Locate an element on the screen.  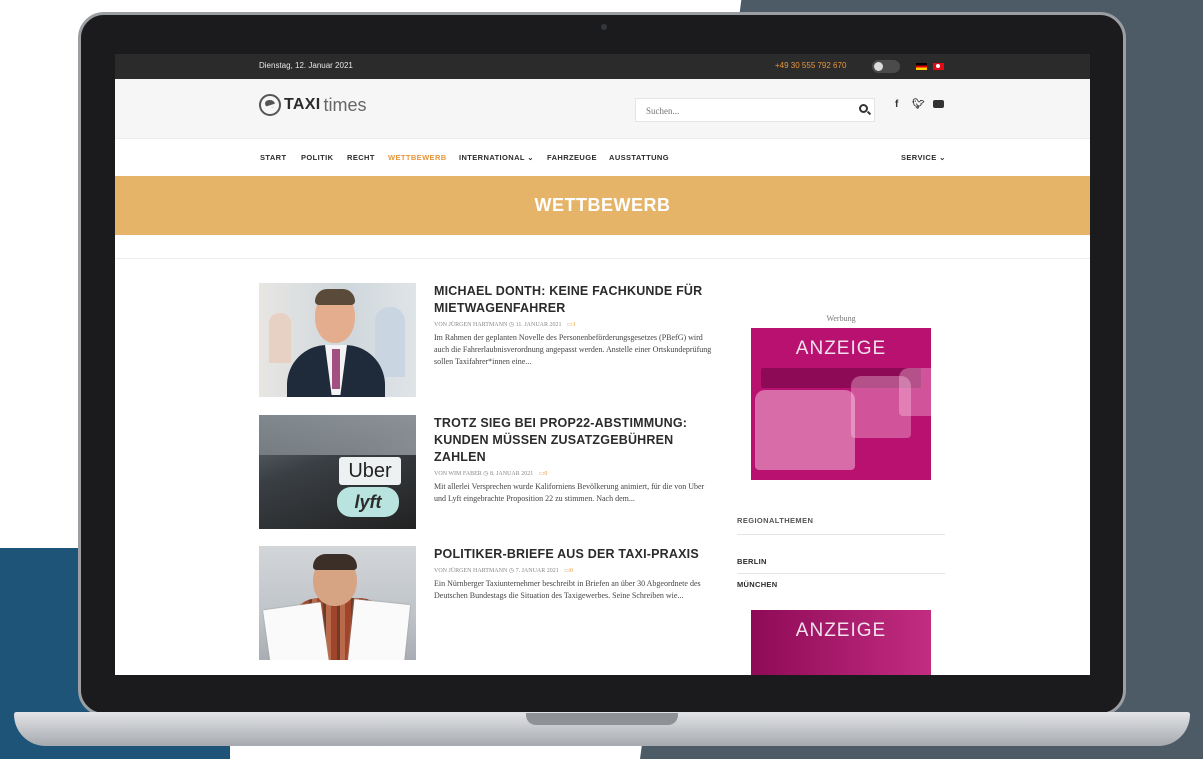
thumb-uber-sticker: Uber is located at coordinates (370, 471).